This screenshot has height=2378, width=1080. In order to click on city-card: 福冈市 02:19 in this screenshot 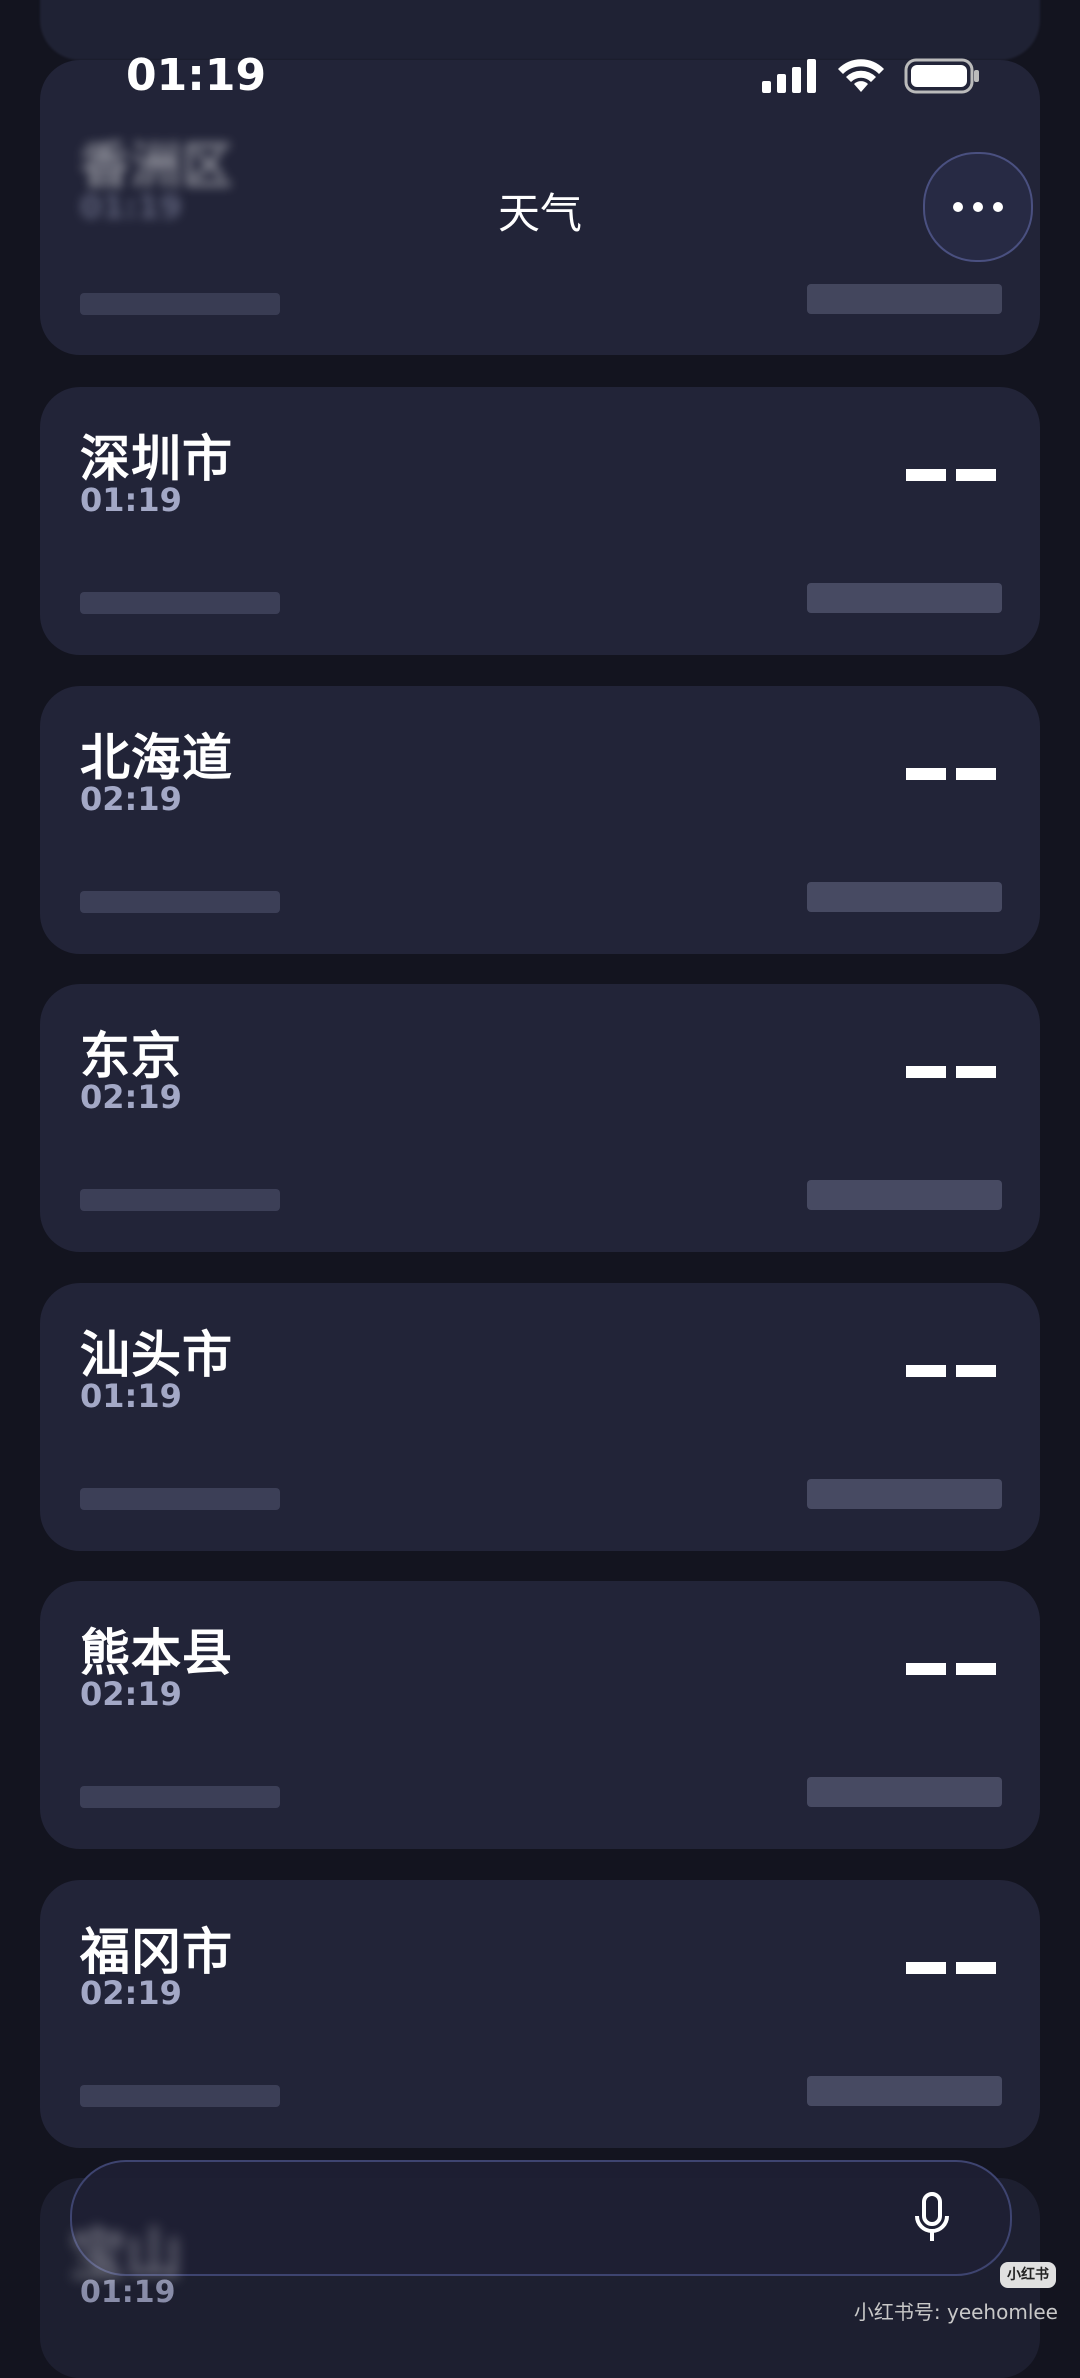, I will do `click(540, 2014)`.